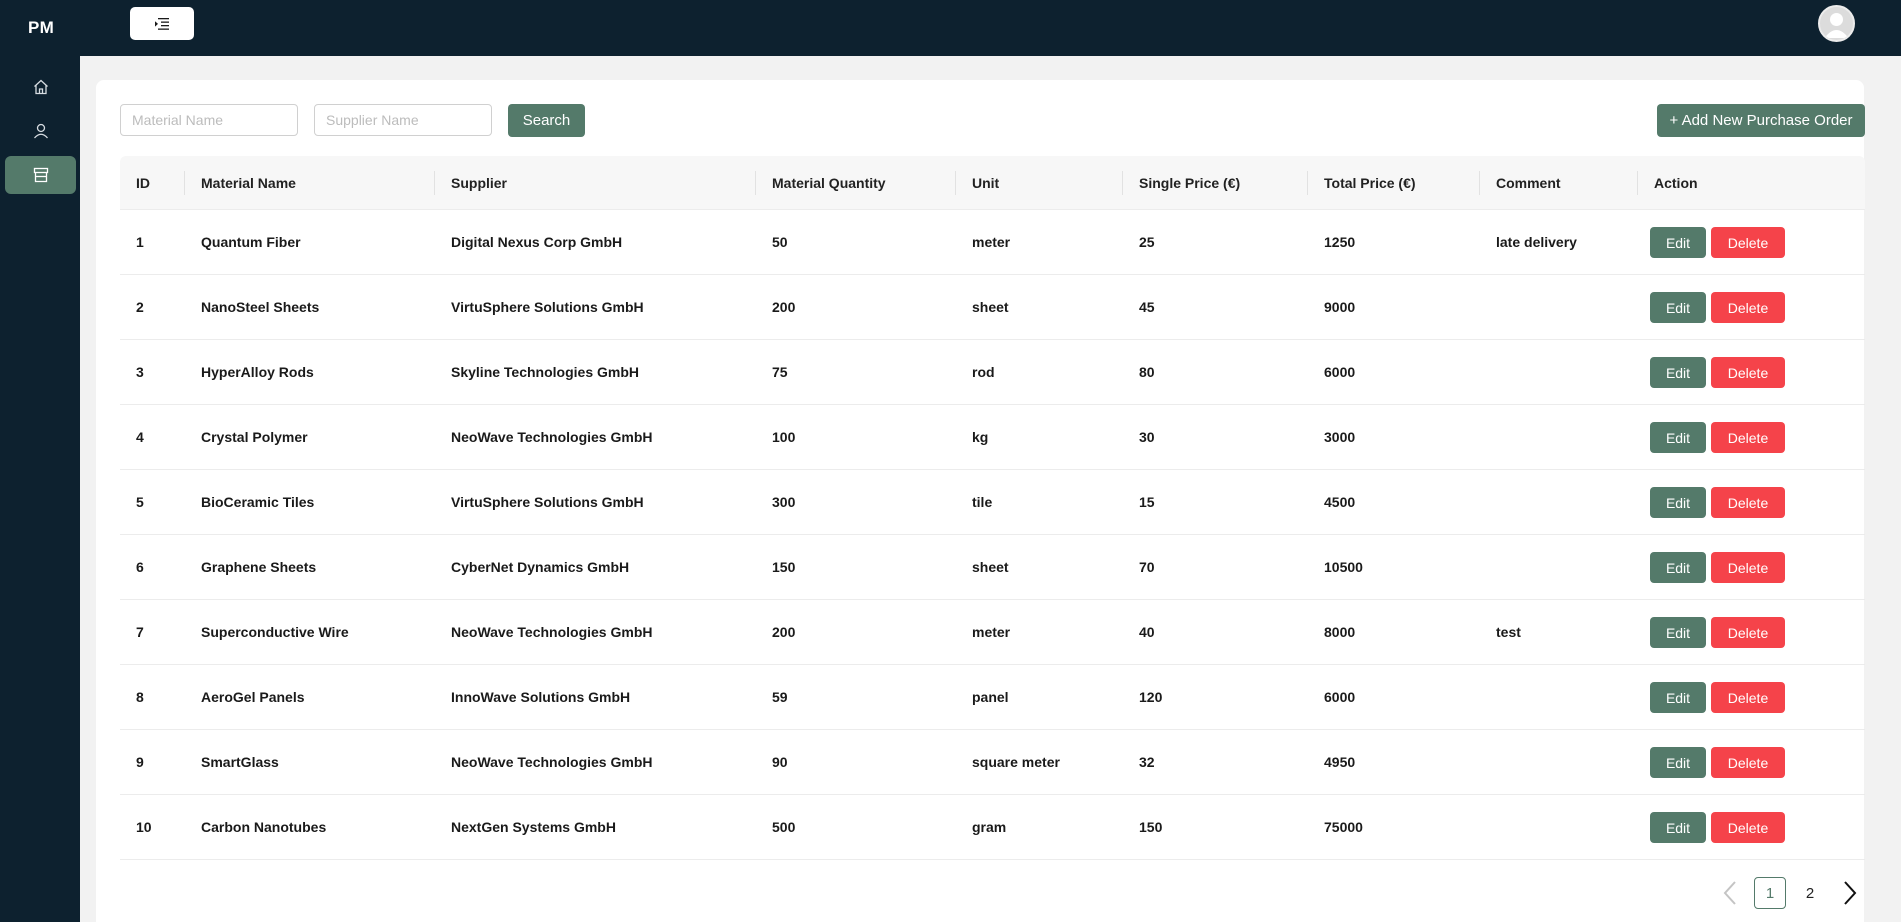  I want to click on column-header-single-price: Single Price (€), so click(1190, 183).